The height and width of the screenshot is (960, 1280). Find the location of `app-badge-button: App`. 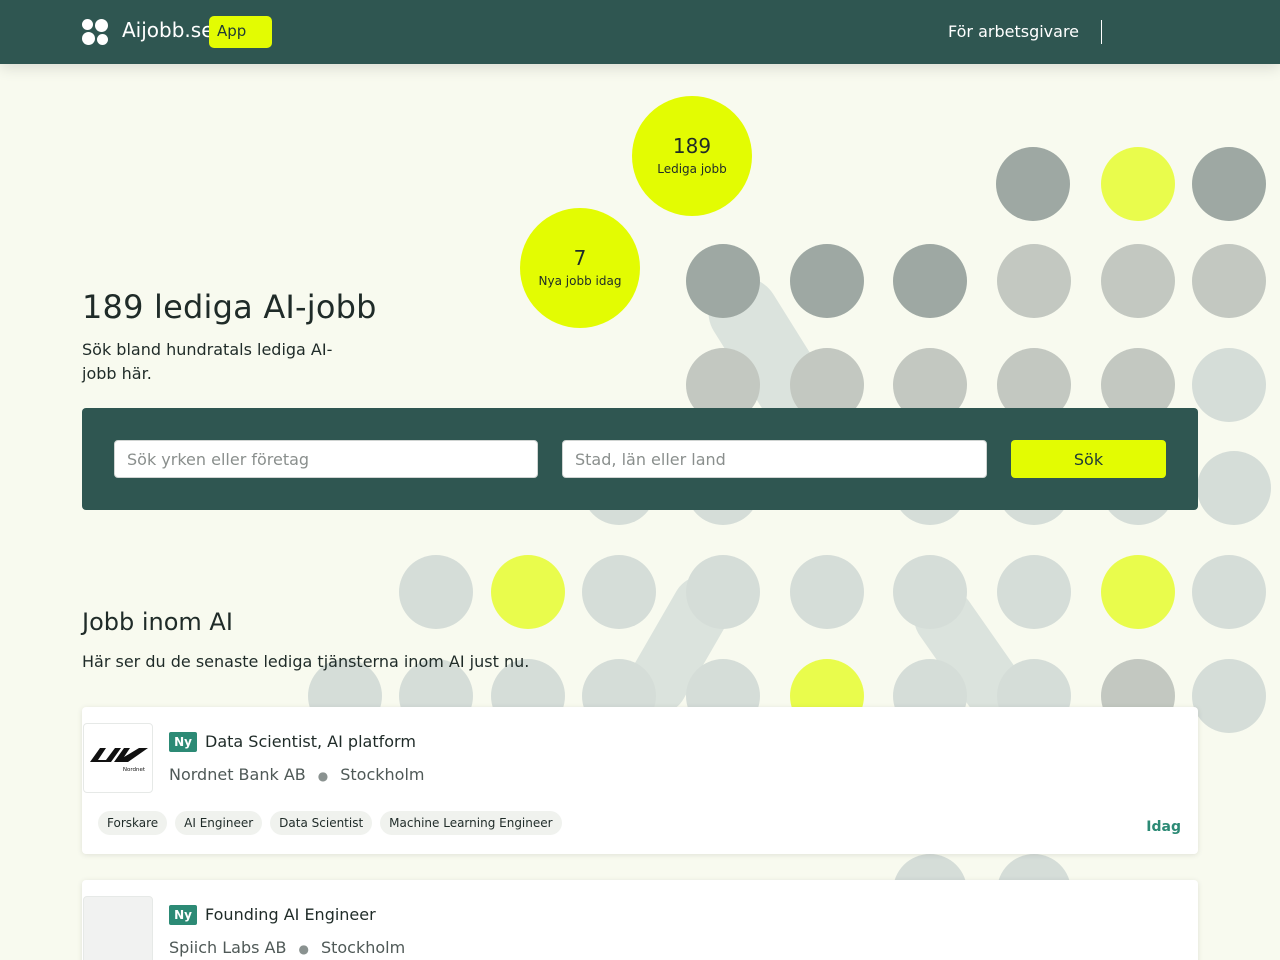

app-badge-button: App is located at coordinates (240, 32).